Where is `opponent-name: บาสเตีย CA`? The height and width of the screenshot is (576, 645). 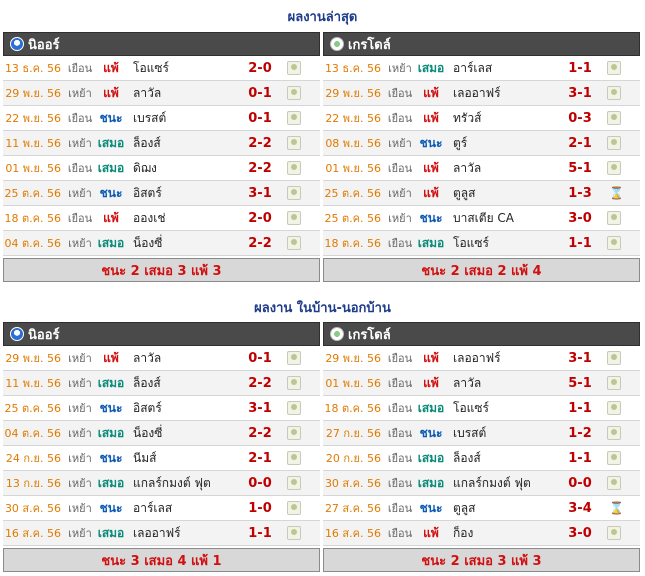
opponent-name: บาสเตีย CA is located at coordinates (502, 218).